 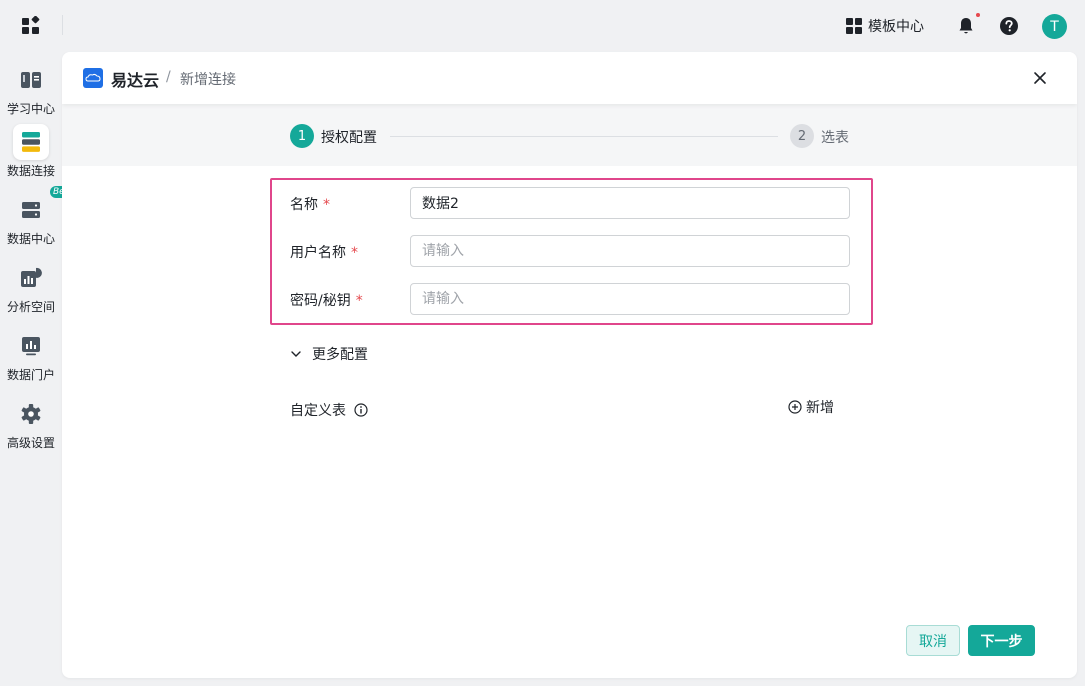 What do you see at coordinates (31, 414) in the screenshot?
I see `gear-icon` at bounding box center [31, 414].